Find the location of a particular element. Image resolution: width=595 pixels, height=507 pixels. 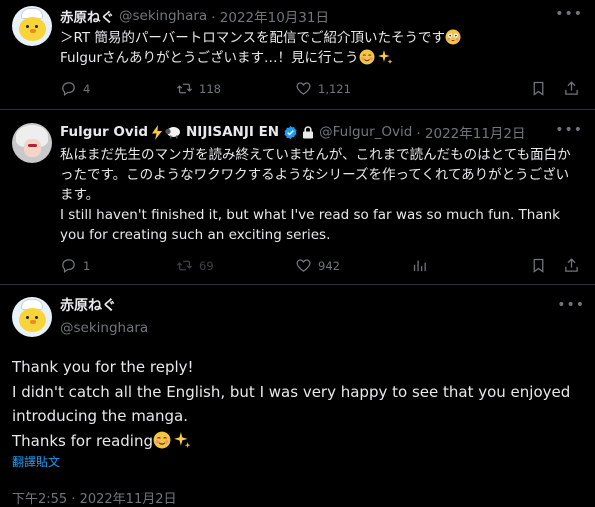

tweet-line: Thank you for the reply! is located at coordinates (103, 367).